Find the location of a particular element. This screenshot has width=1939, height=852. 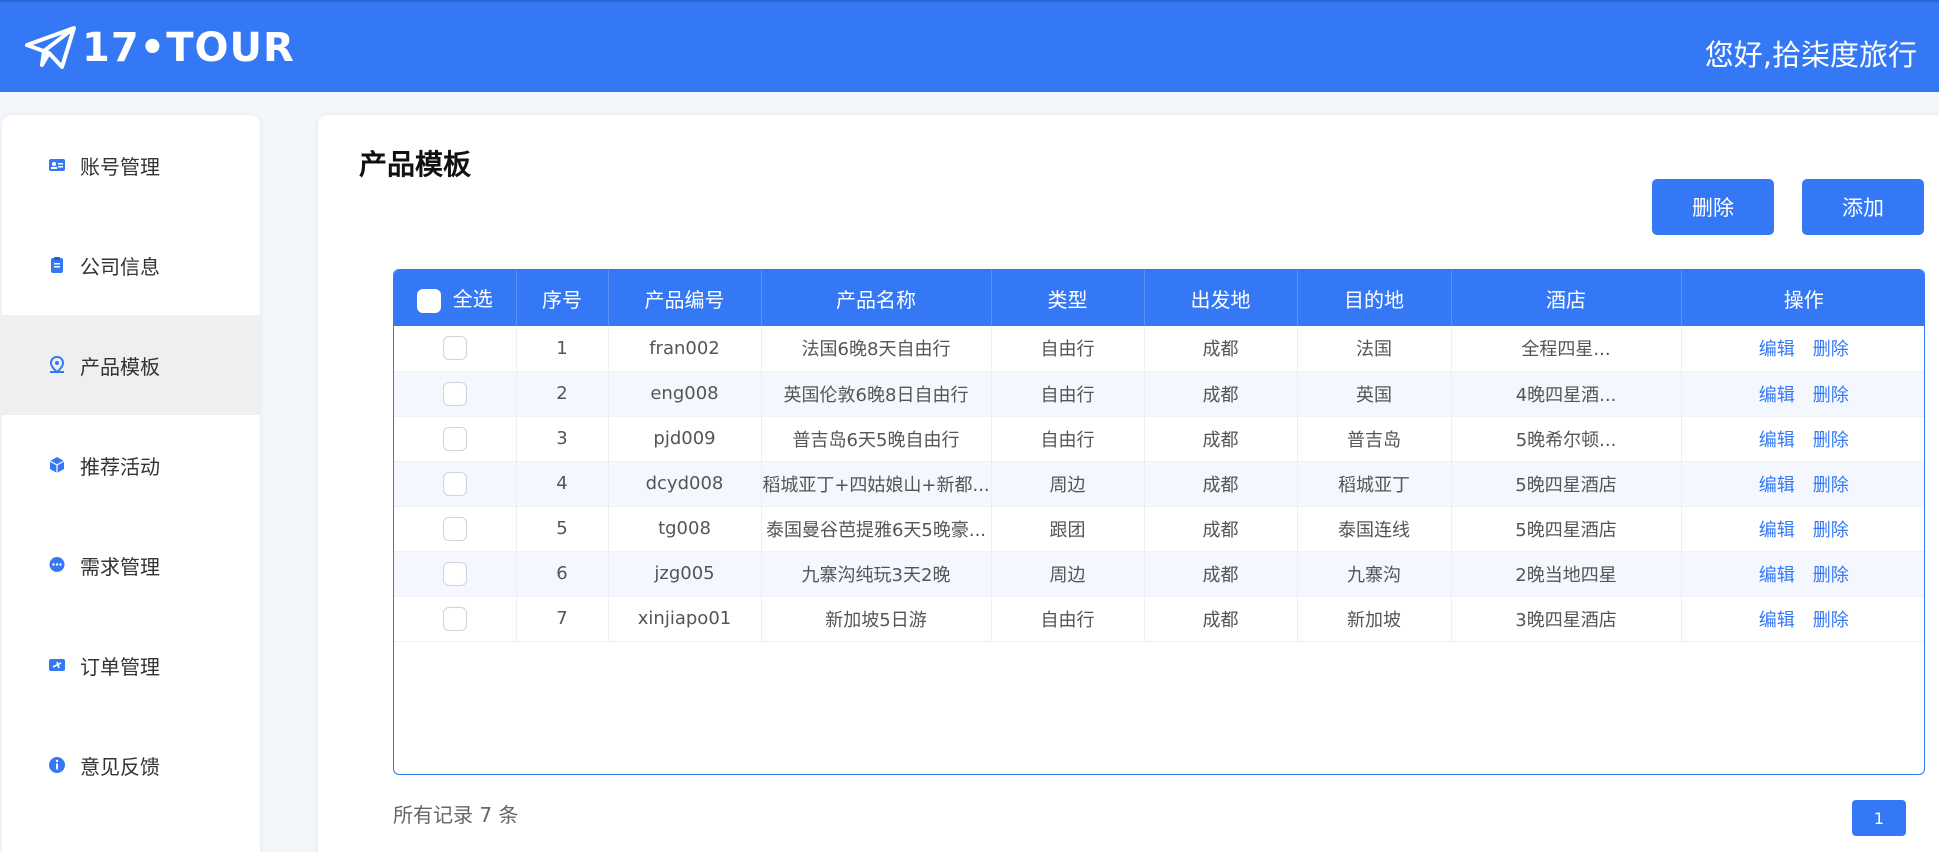

column-header: 酒店 is located at coordinates (1566, 298).